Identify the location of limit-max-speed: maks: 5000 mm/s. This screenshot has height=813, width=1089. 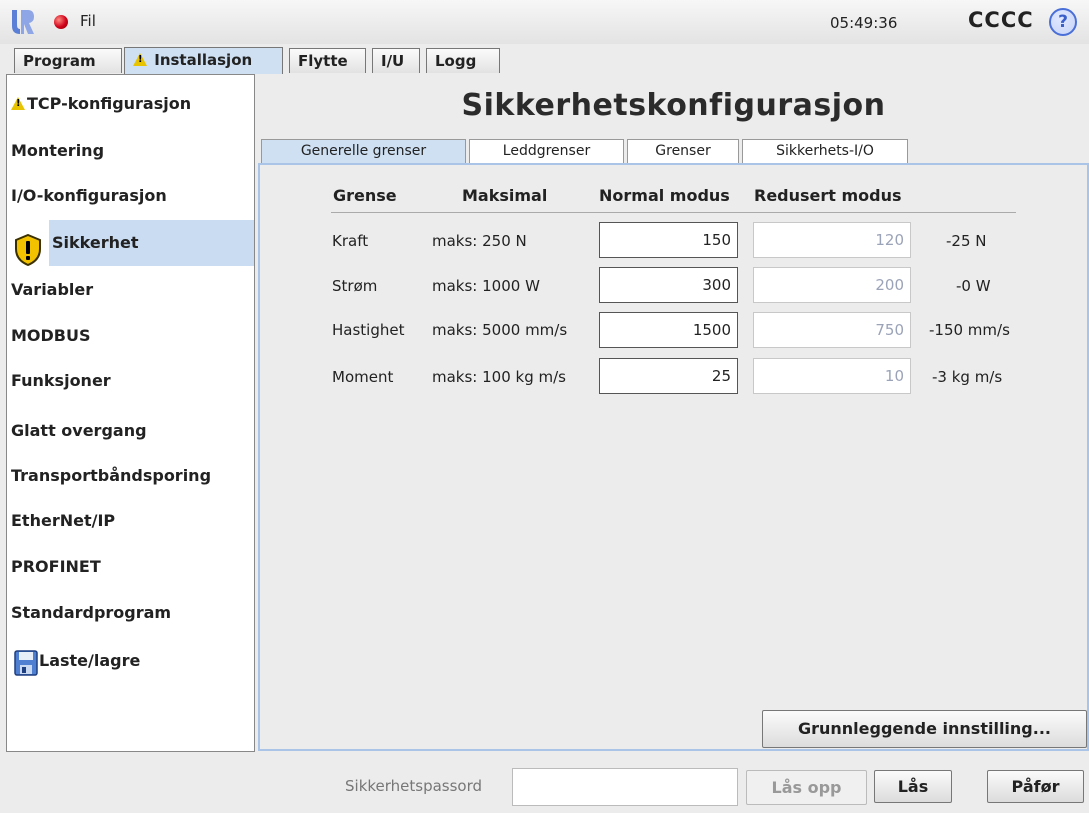
(500, 330).